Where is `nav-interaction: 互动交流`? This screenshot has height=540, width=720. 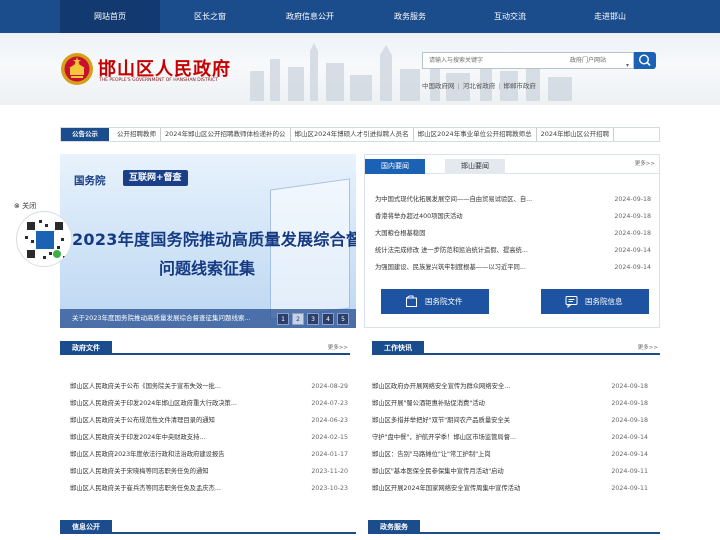 nav-interaction: 互动交流 is located at coordinates (510, 16).